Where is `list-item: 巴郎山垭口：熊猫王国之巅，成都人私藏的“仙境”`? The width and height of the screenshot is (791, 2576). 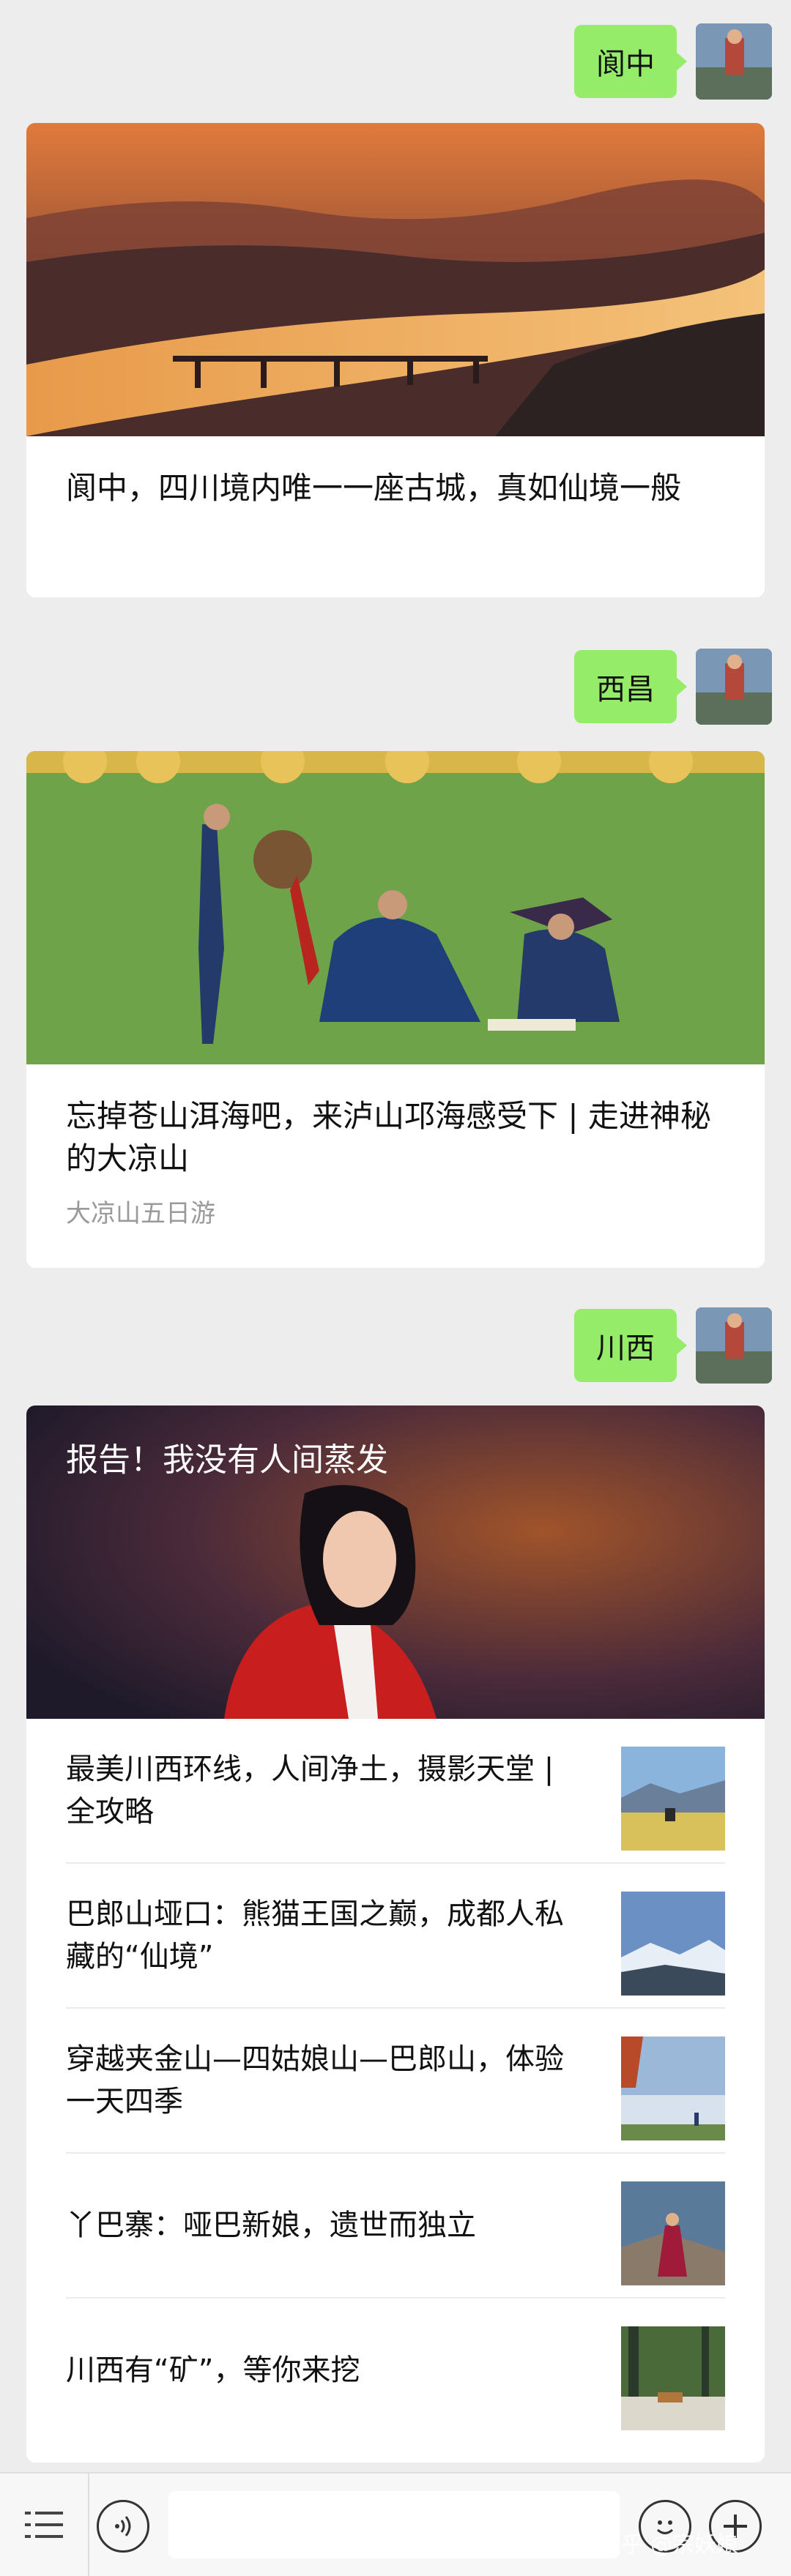
list-item: 巴郎山垭口：熊猫王国之巅，成都人私藏的“仙境” is located at coordinates (395, 1936).